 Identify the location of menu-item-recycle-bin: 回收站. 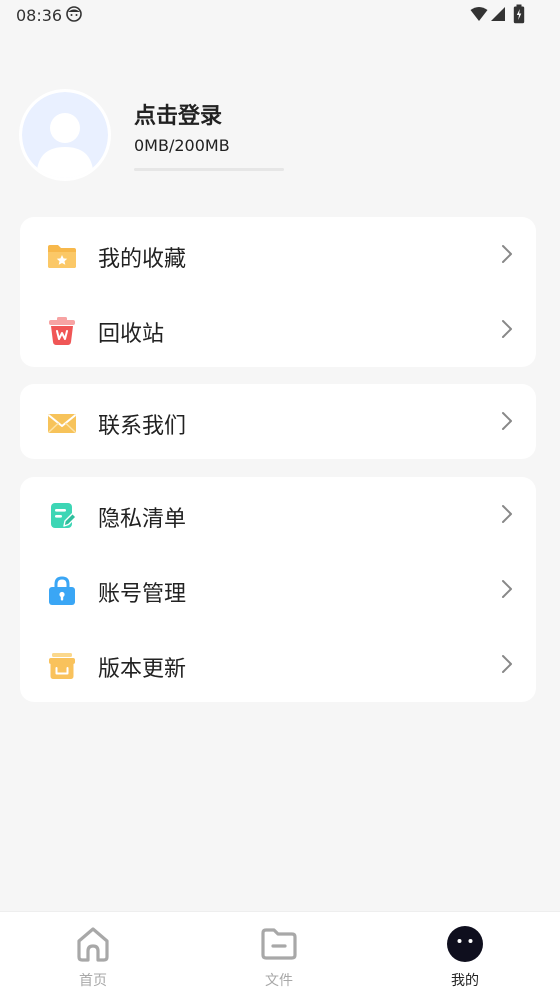
(278, 329).